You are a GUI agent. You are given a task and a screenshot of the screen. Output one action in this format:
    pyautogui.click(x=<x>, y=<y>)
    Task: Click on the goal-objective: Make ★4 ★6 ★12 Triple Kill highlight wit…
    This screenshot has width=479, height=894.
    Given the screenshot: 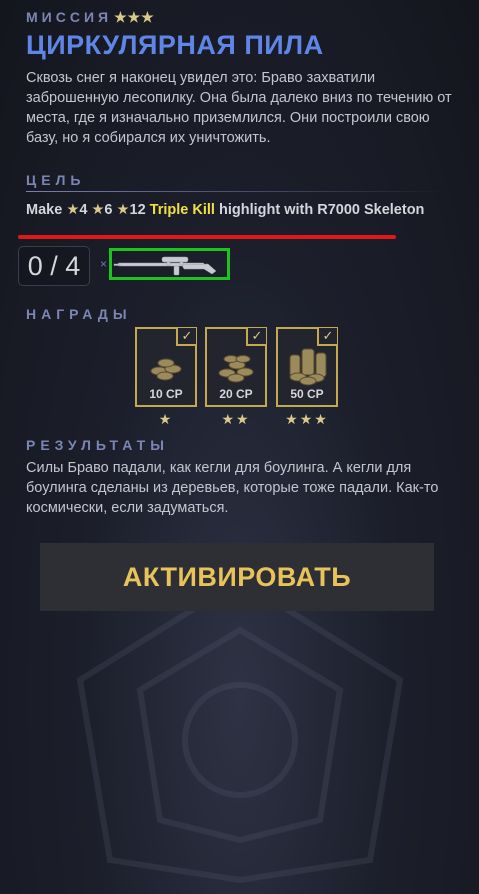 What is the action you would take?
    pyautogui.click(x=225, y=210)
    